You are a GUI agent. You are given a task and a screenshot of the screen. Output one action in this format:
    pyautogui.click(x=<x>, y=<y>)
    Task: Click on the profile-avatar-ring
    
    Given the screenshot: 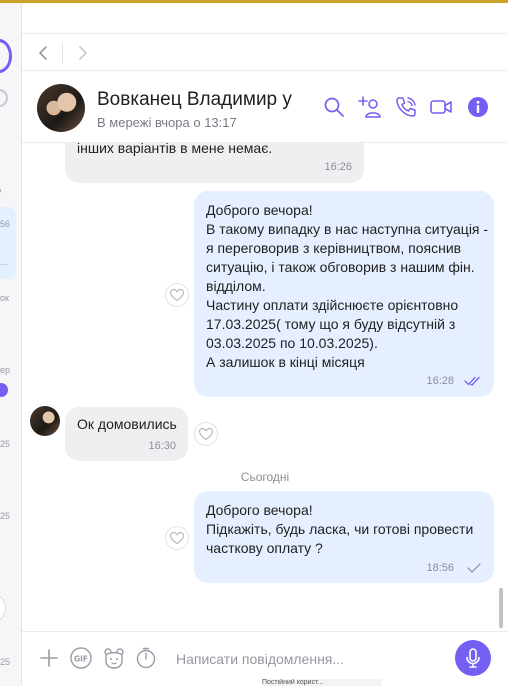 What is the action you would take?
    pyautogui.click(x=6, y=56)
    